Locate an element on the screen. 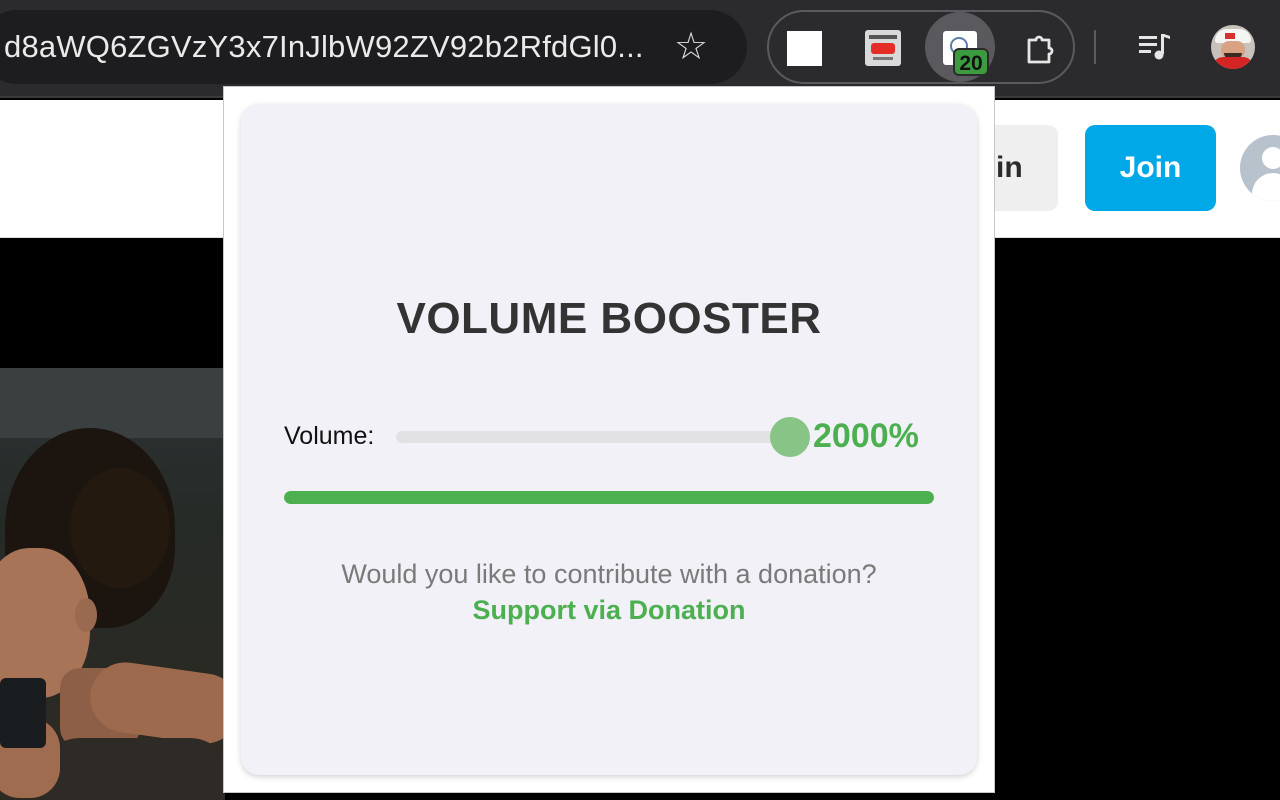 The width and height of the screenshot is (1280, 800). bookmark-star-icon: ☆ is located at coordinates (691, 47).